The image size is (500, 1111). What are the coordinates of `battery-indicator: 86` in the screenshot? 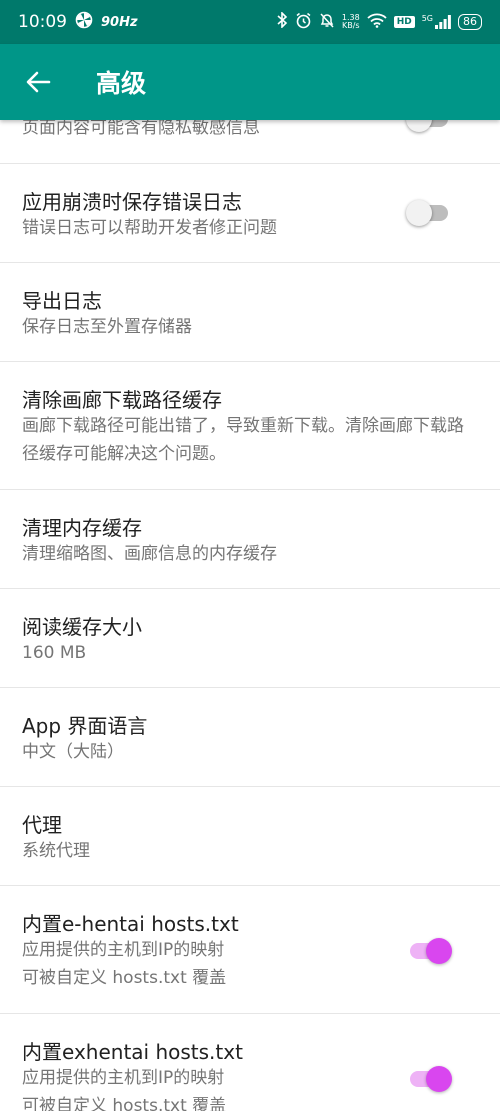 It's located at (470, 22).